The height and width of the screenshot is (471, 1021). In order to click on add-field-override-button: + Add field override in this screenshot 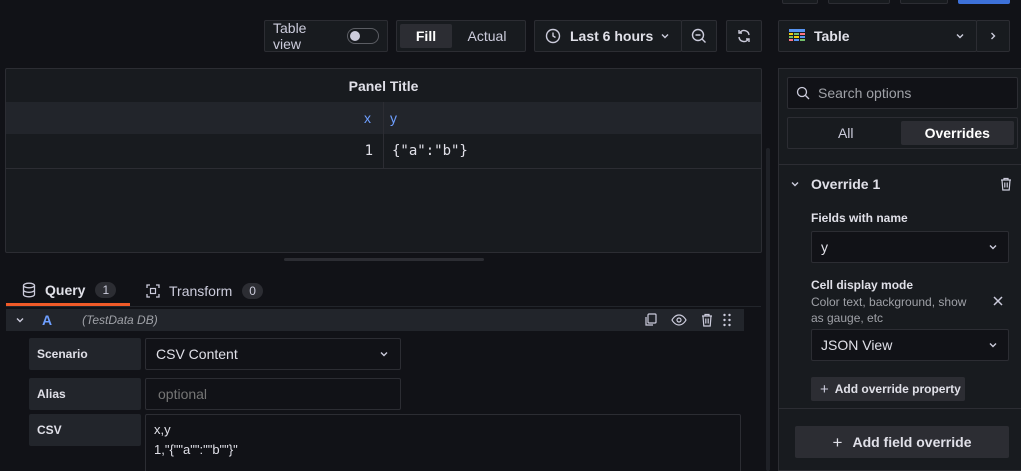, I will do `click(902, 442)`.